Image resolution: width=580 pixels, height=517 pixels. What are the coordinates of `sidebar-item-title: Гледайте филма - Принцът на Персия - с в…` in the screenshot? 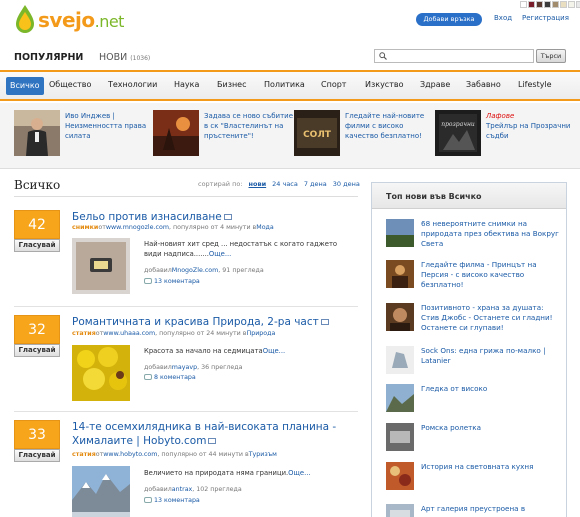 It's located at (492, 275).